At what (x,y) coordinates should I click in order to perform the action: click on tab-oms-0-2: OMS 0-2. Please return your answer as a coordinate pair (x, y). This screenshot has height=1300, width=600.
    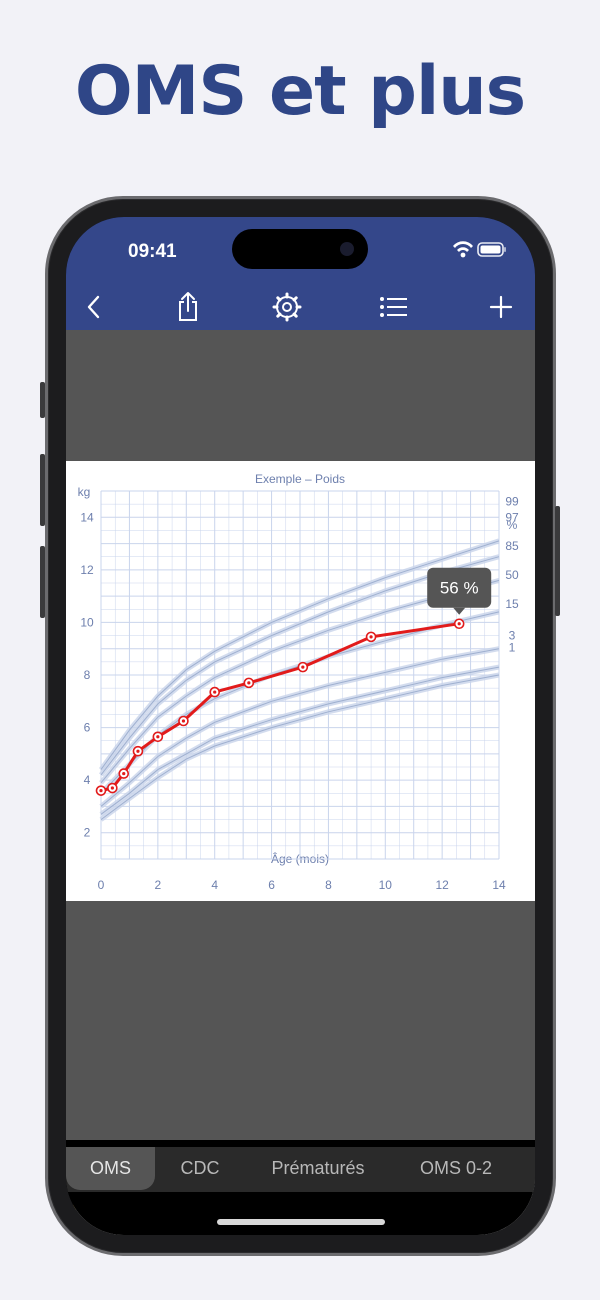
    Looking at the image, I should click on (456, 1168).